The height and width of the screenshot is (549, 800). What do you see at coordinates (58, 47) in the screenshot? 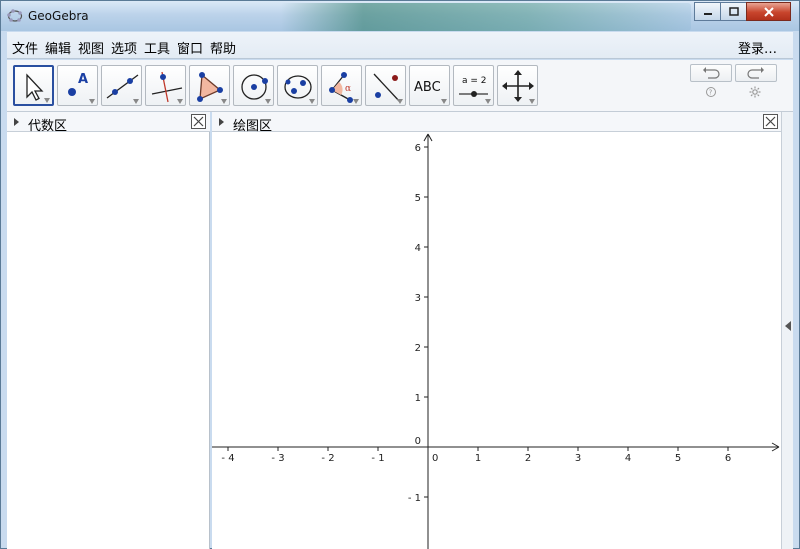
I see `menu-edit: 编辑` at bounding box center [58, 47].